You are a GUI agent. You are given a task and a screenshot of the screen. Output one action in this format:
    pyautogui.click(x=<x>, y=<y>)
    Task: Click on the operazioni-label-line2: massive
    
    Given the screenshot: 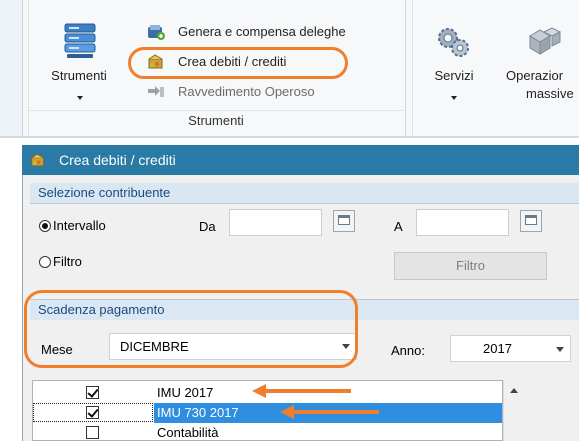 What is the action you would take?
    pyautogui.click(x=550, y=93)
    